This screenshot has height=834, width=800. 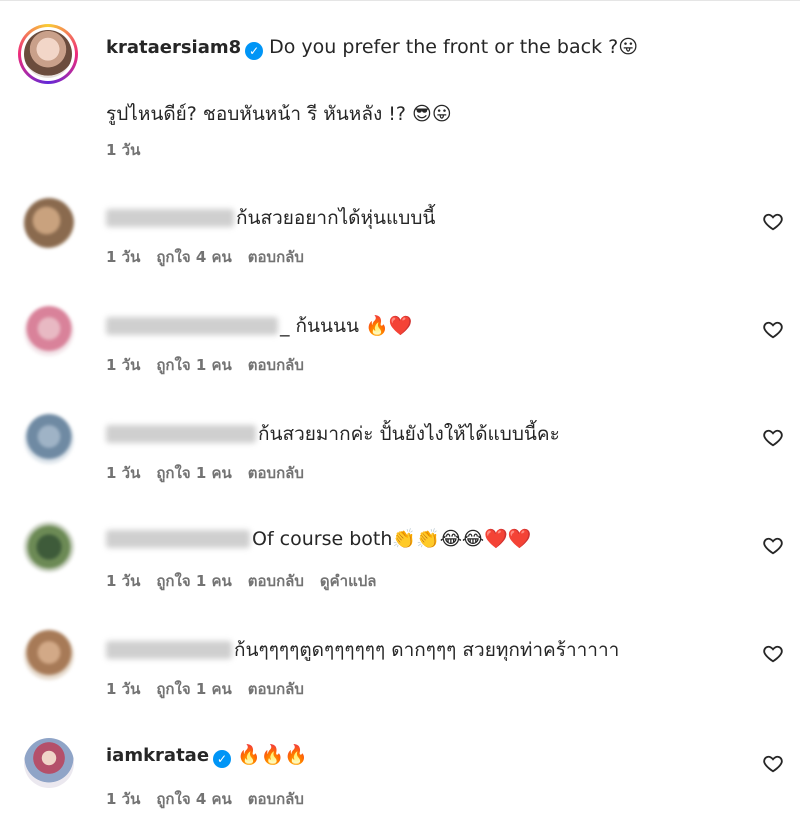 I want to click on comment-text-row: ก้นสวยอยากได้หุ่นแบบนี้, so click(x=270, y=218).